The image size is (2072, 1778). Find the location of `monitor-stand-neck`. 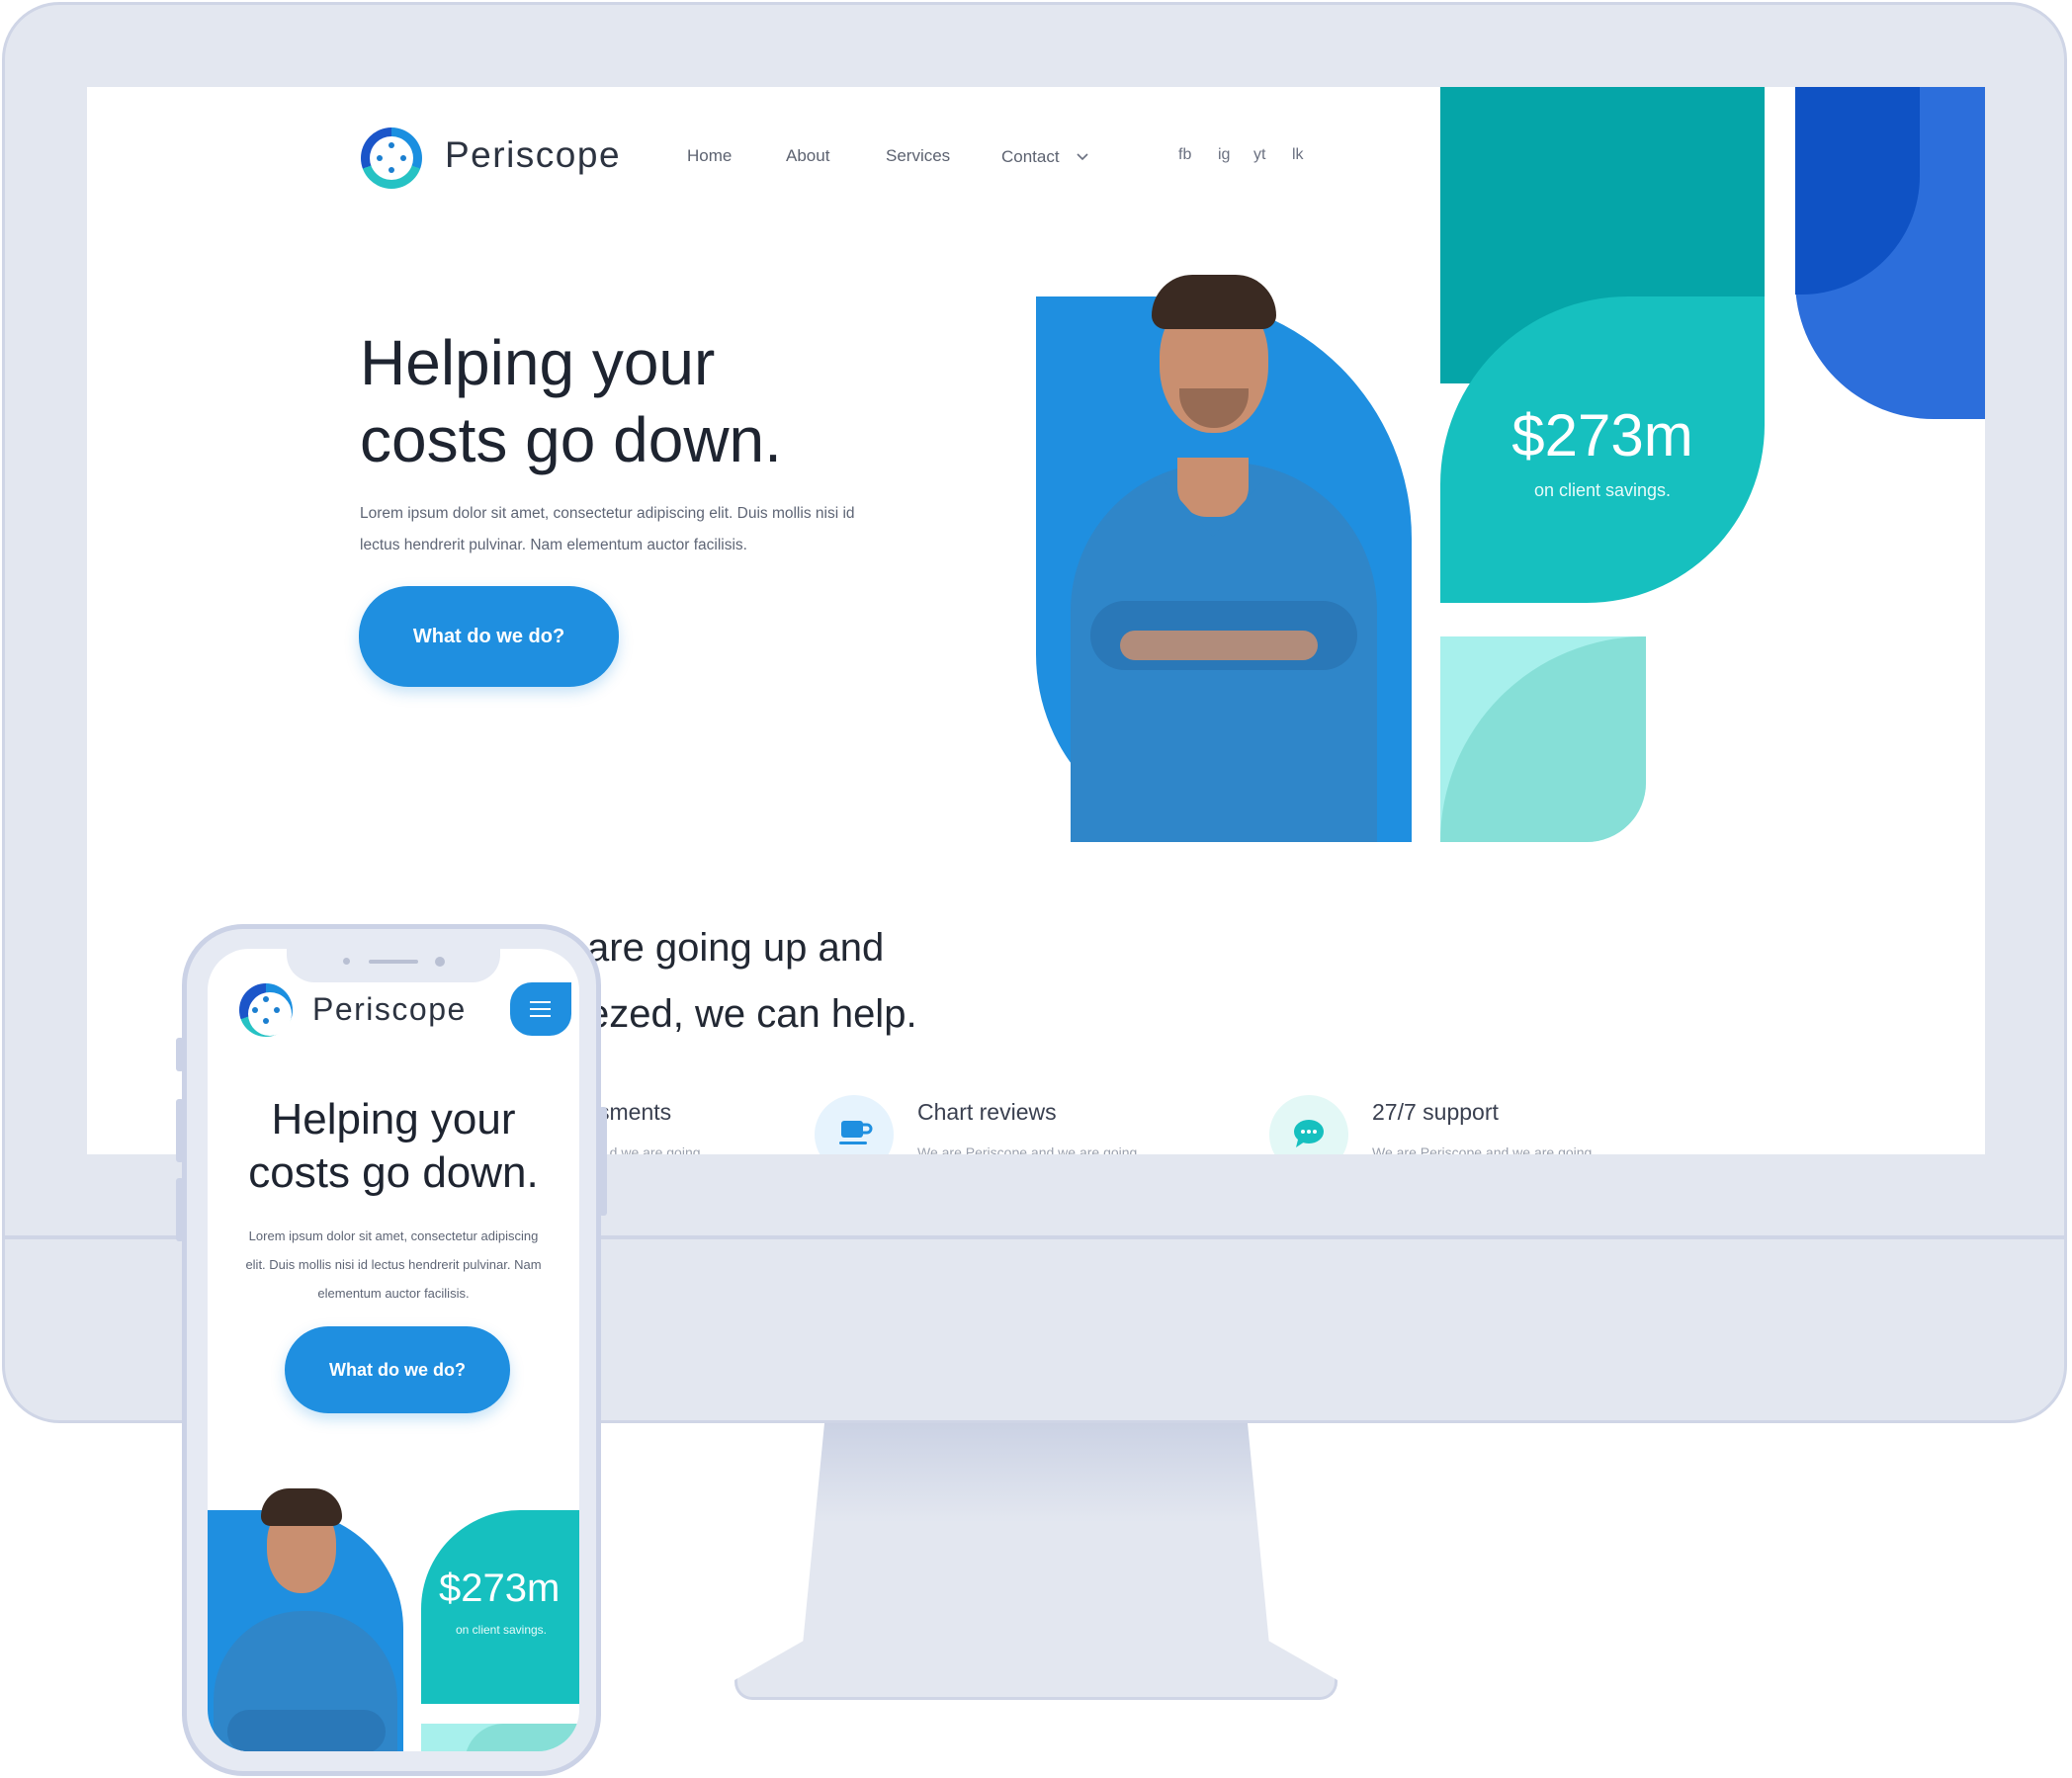

monitor-stand-neck is located at coordinates (1036, 1534).